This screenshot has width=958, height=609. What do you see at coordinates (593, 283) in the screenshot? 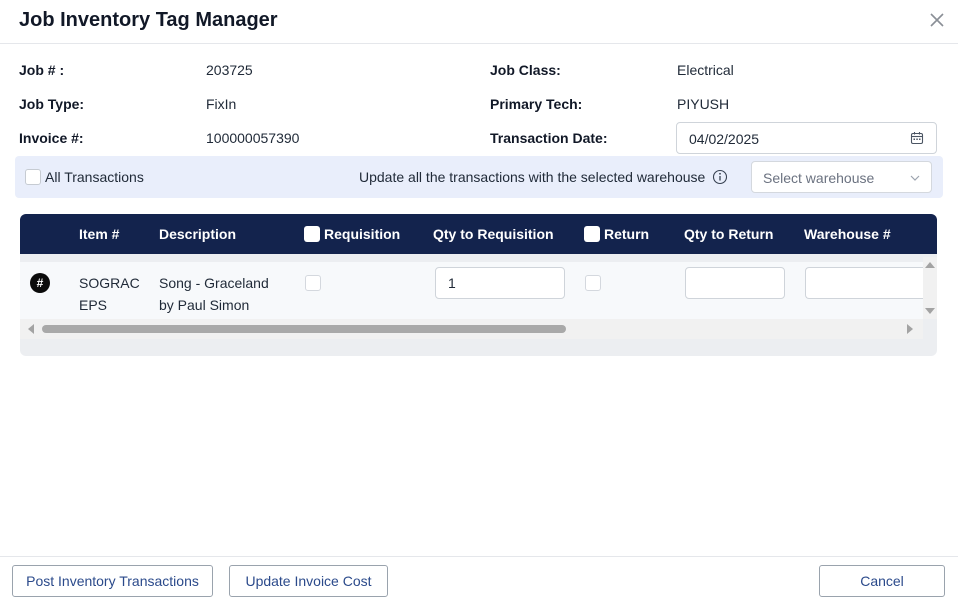
I see `row-return-checkbox` at bounding box center [593, 283].